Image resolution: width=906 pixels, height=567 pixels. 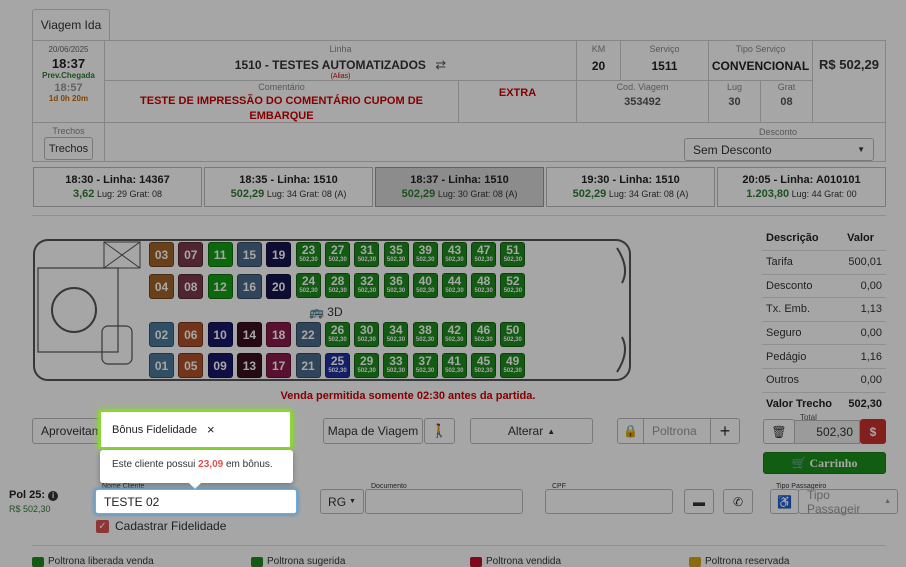 I want to click on seat-48: 48 502,30, so click(x=484, y=285).